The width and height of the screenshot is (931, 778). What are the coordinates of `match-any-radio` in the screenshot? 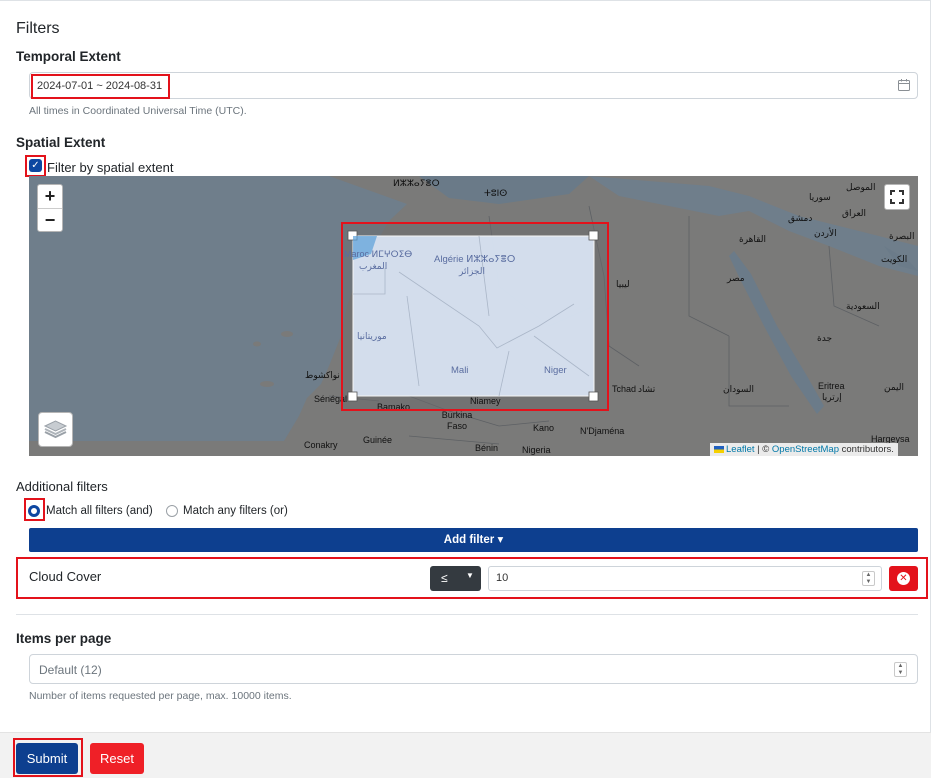 It's located at (172, 511).